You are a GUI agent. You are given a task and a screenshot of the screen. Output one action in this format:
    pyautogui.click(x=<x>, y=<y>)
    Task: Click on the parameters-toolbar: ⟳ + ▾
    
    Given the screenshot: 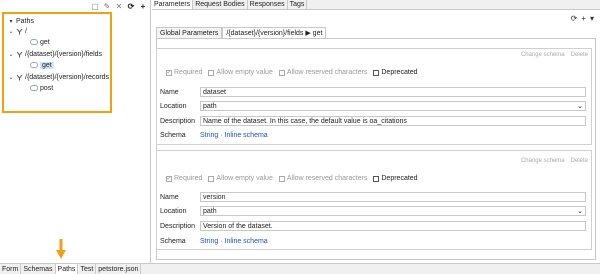 What is the action you would take?
    pyautogui.click(x=582, y=18)
    